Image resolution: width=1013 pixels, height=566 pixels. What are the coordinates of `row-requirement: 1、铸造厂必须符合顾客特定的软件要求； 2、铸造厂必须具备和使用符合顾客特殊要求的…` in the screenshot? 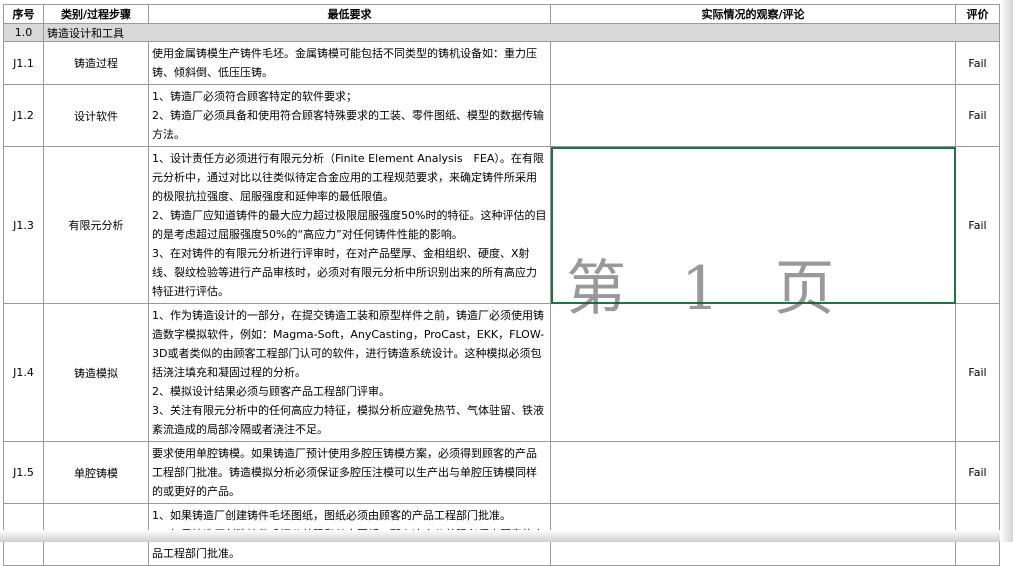 It's located at (349, 115).